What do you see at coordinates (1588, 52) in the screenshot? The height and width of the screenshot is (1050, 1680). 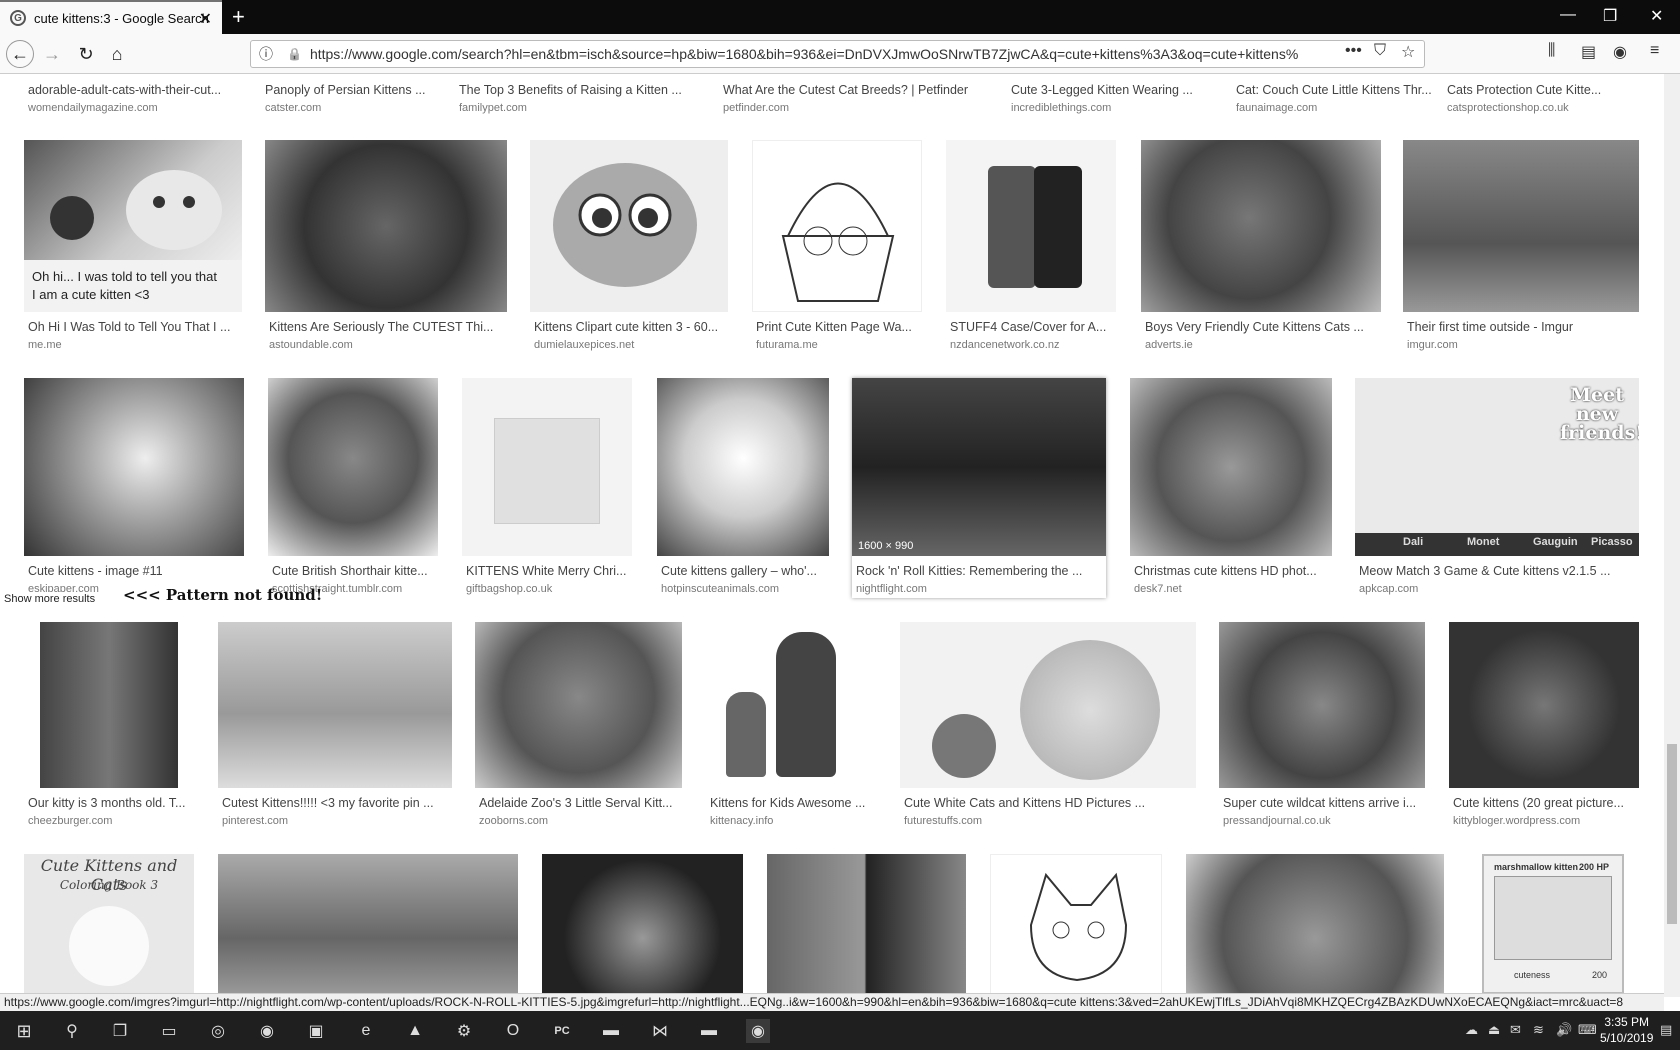 I see `sidebar-icon: ▤` at bounding box center [1588, 52].